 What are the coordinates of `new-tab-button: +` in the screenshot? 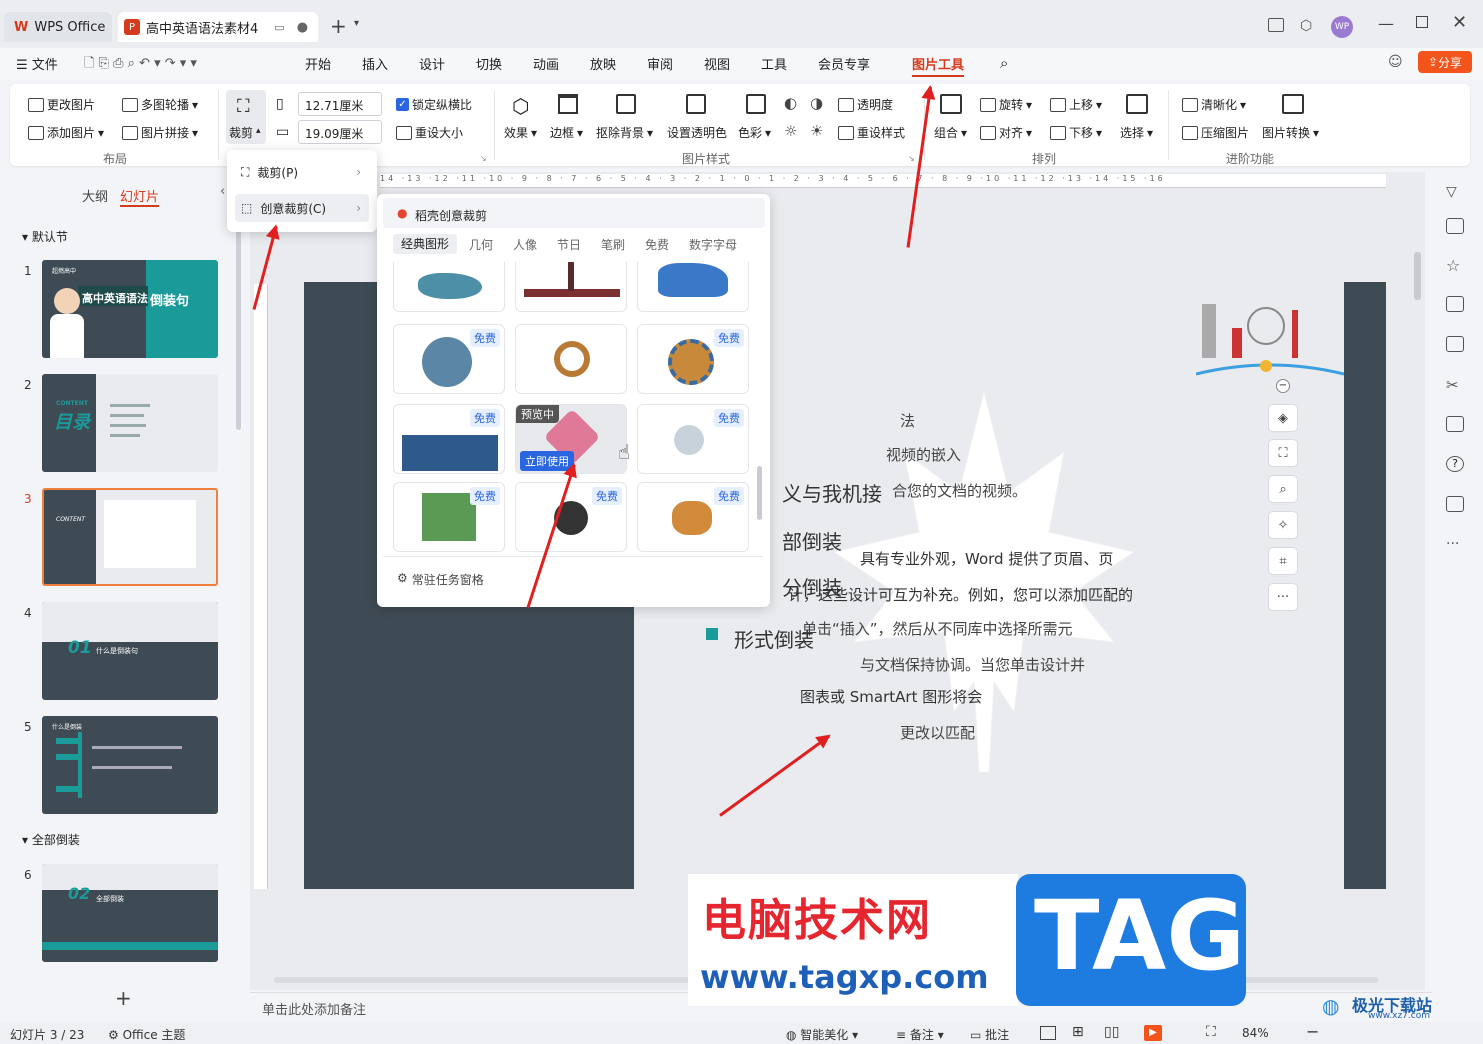 It's located at (338, 26).